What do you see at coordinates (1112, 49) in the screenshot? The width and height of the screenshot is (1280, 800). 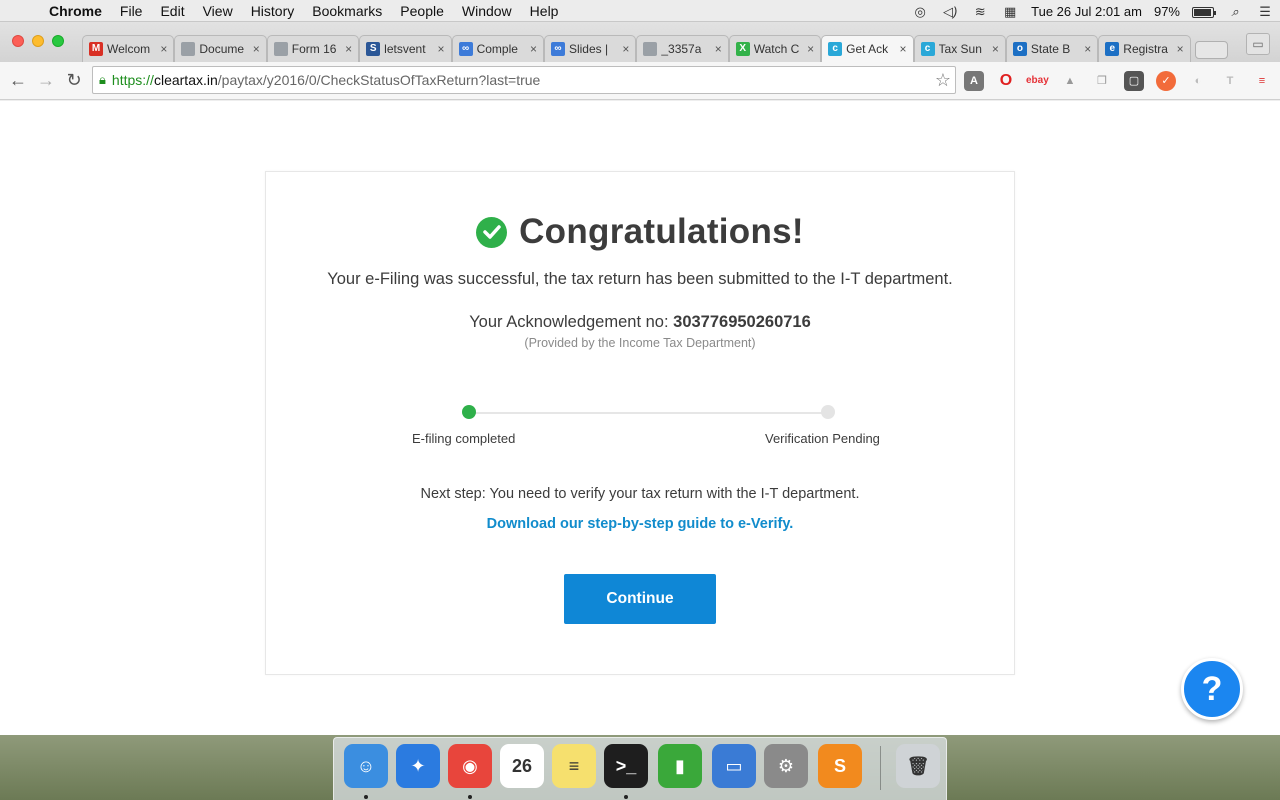 I see `ie-icon: e` at bounding box center [1112, 49].